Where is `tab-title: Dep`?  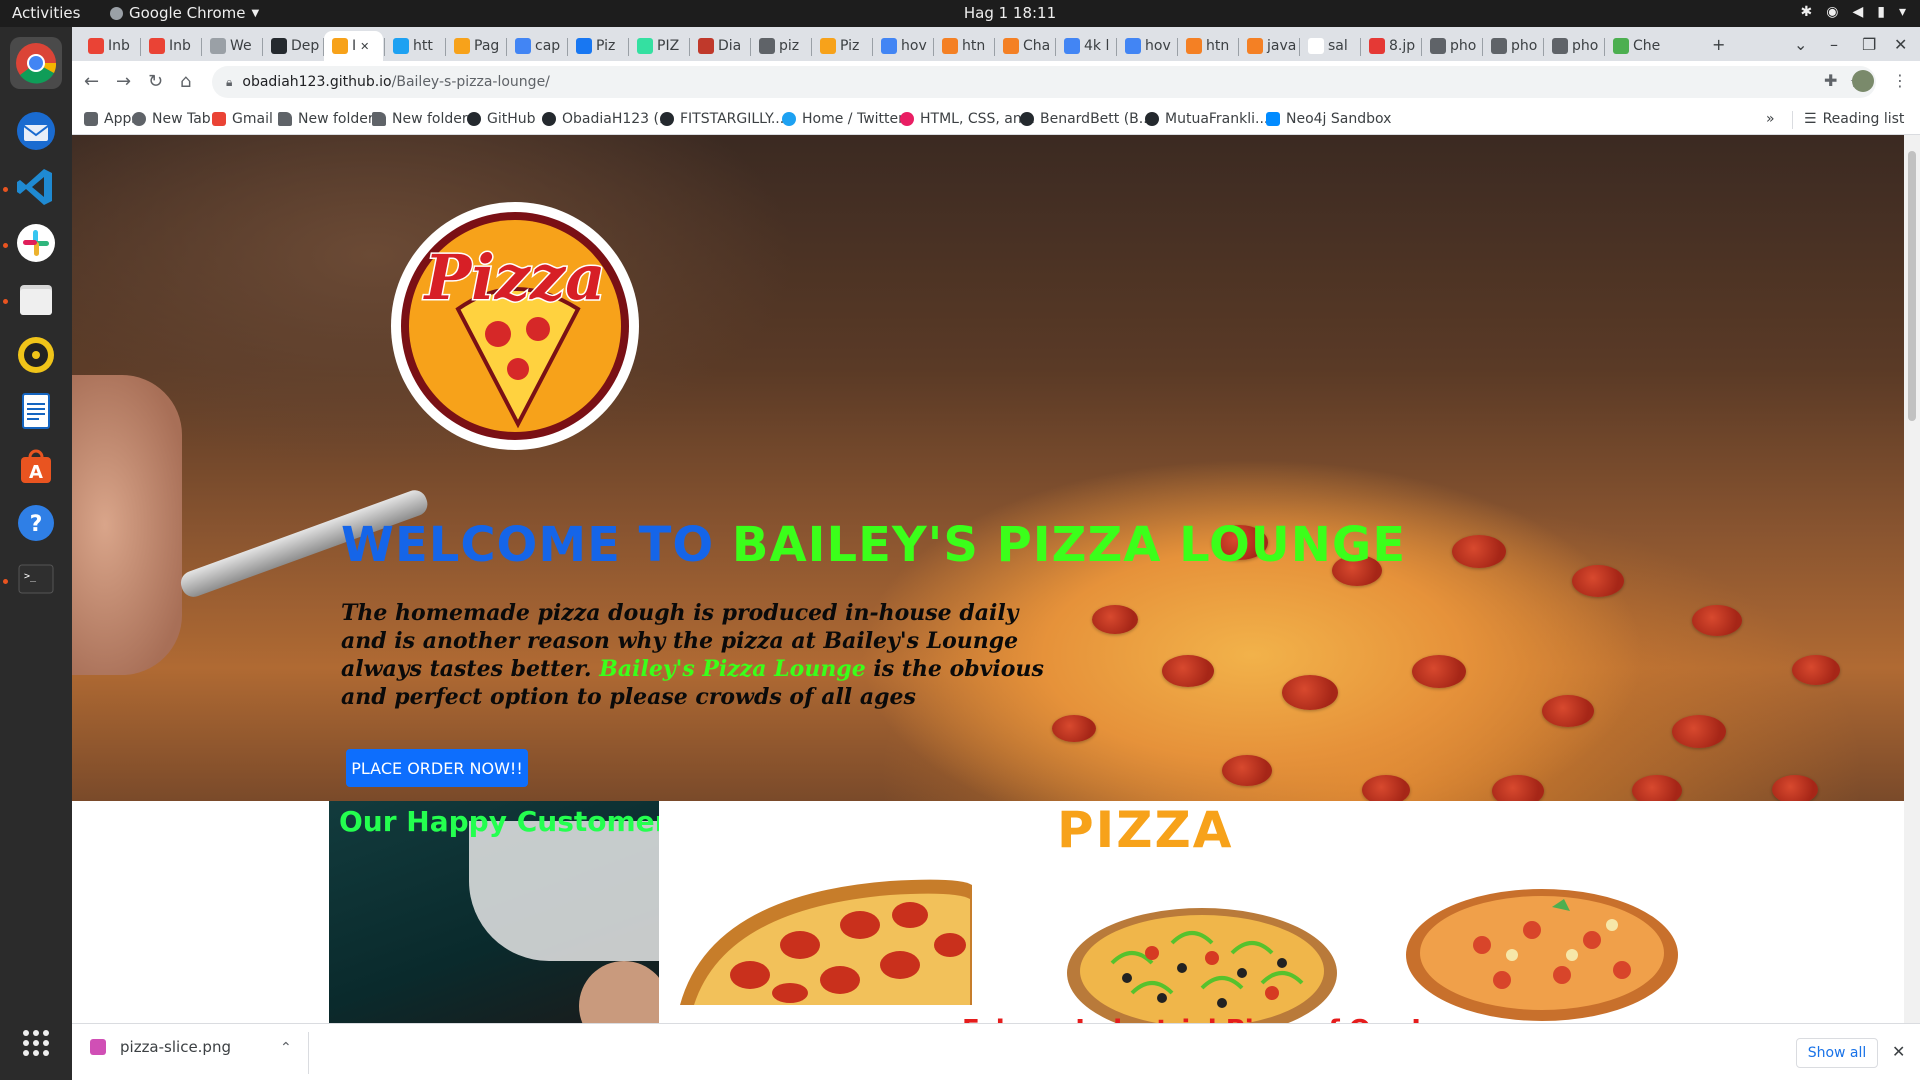
tab-title: Dep is located at coordinates (305, 46).